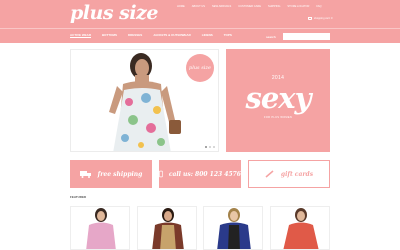 This screenshot has width=400, height=250. I want to click on call-us-banner: call us: 800 123 4576, so click(200, 174).